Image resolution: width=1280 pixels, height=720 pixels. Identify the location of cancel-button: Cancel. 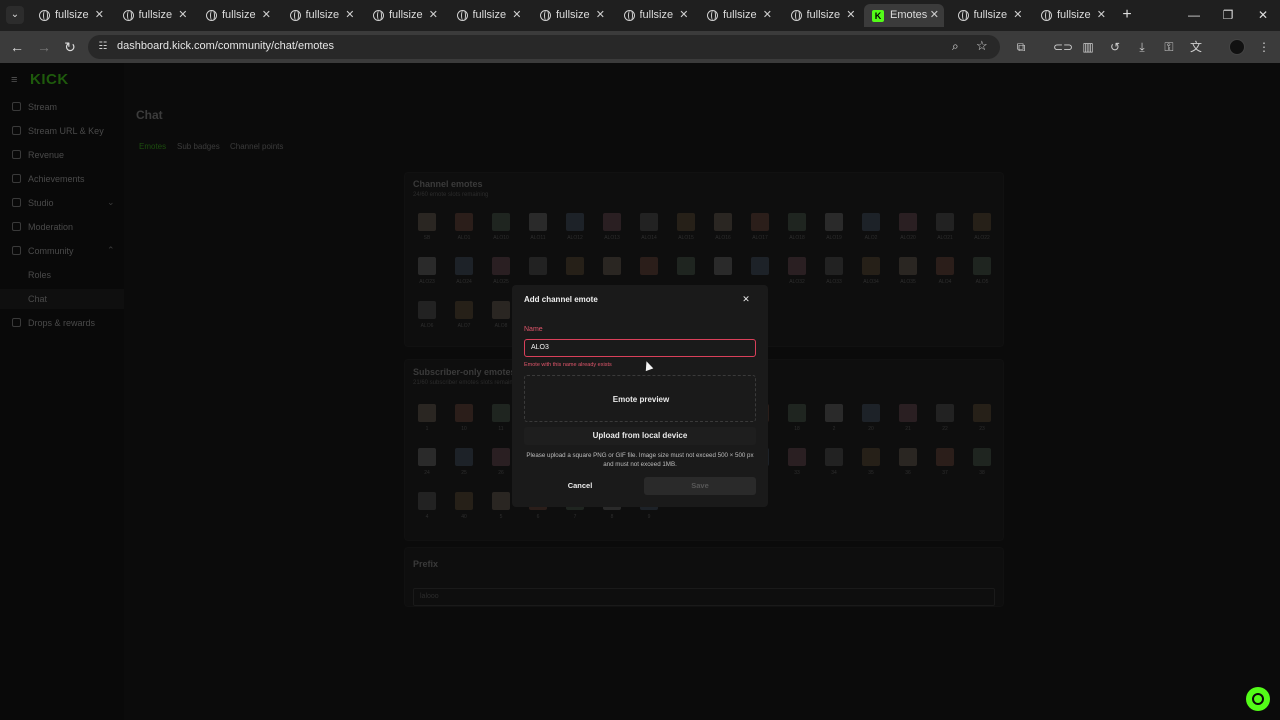
(580, 486).